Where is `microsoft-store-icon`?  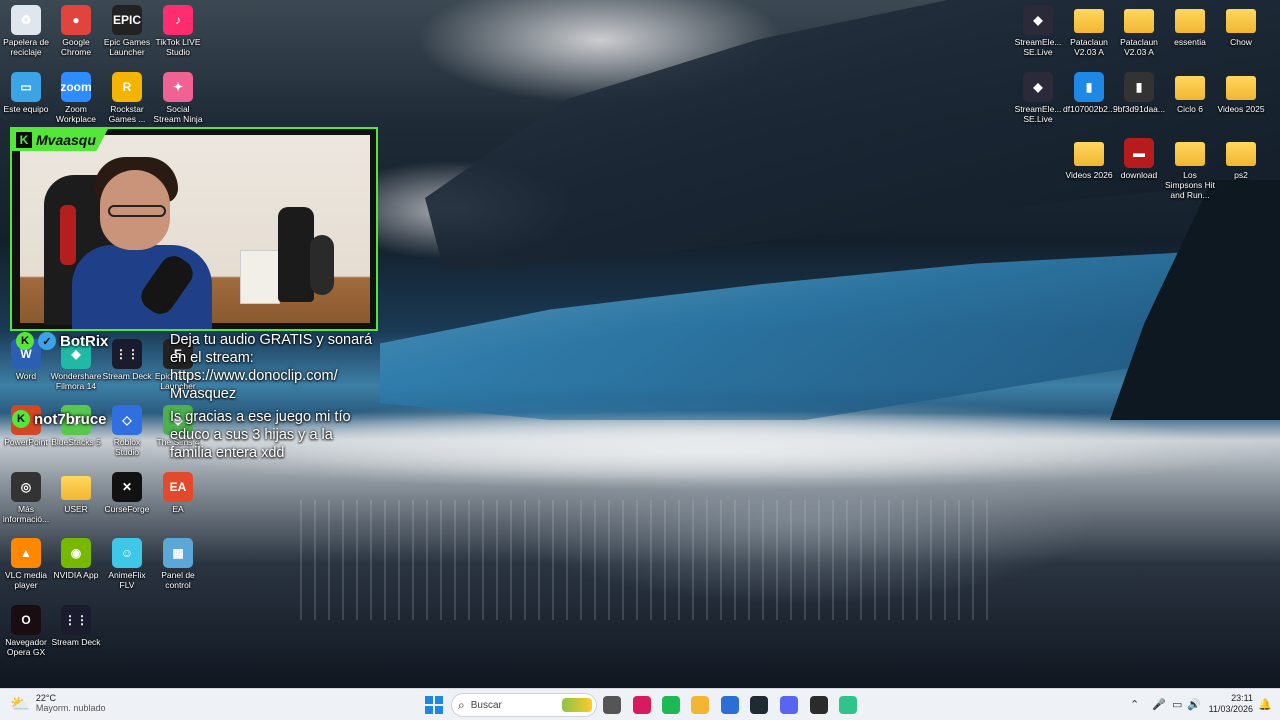 microsoft-store-icon is located at coordinates (730, 705).